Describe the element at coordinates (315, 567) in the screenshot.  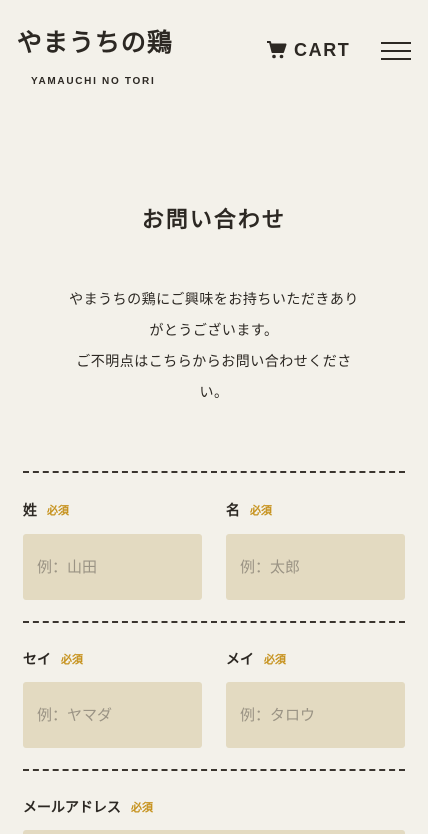
I see `first-name-input` at that location.